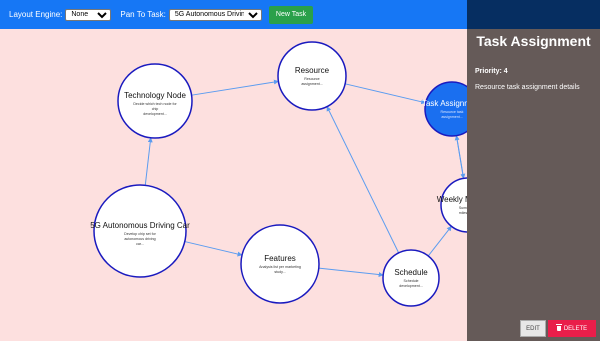  Describe the element at coordinates (527, 87) in the screenshot. I see `task-details: Resource task assignment details` at that location.